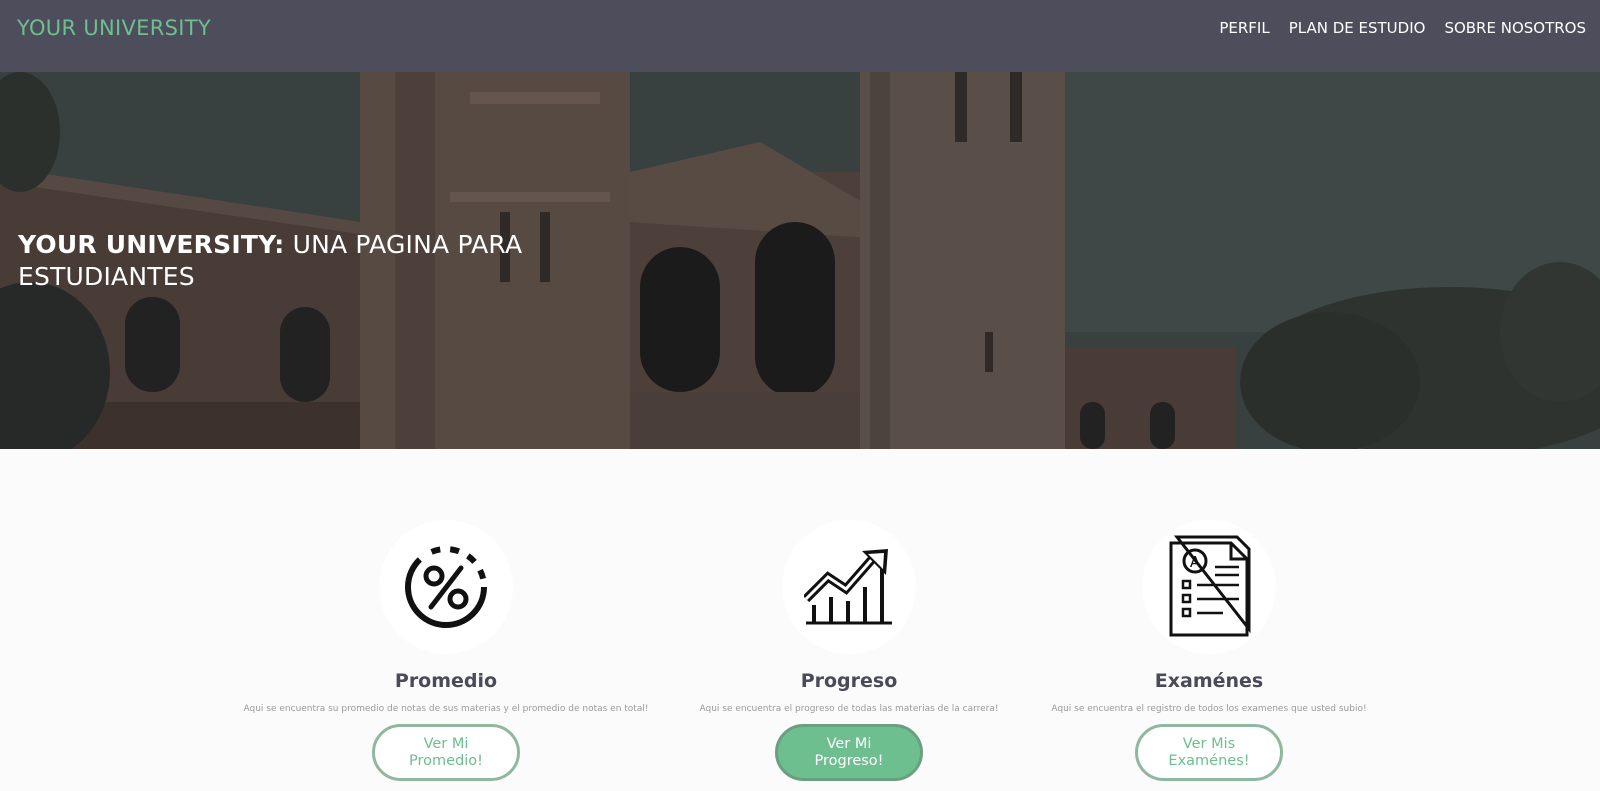 The image size is (1600, 791). What do you see at coordinates (446, 681) in the screenshot?
I see `feature-title: Promedio` at bounding box center [446, 681].